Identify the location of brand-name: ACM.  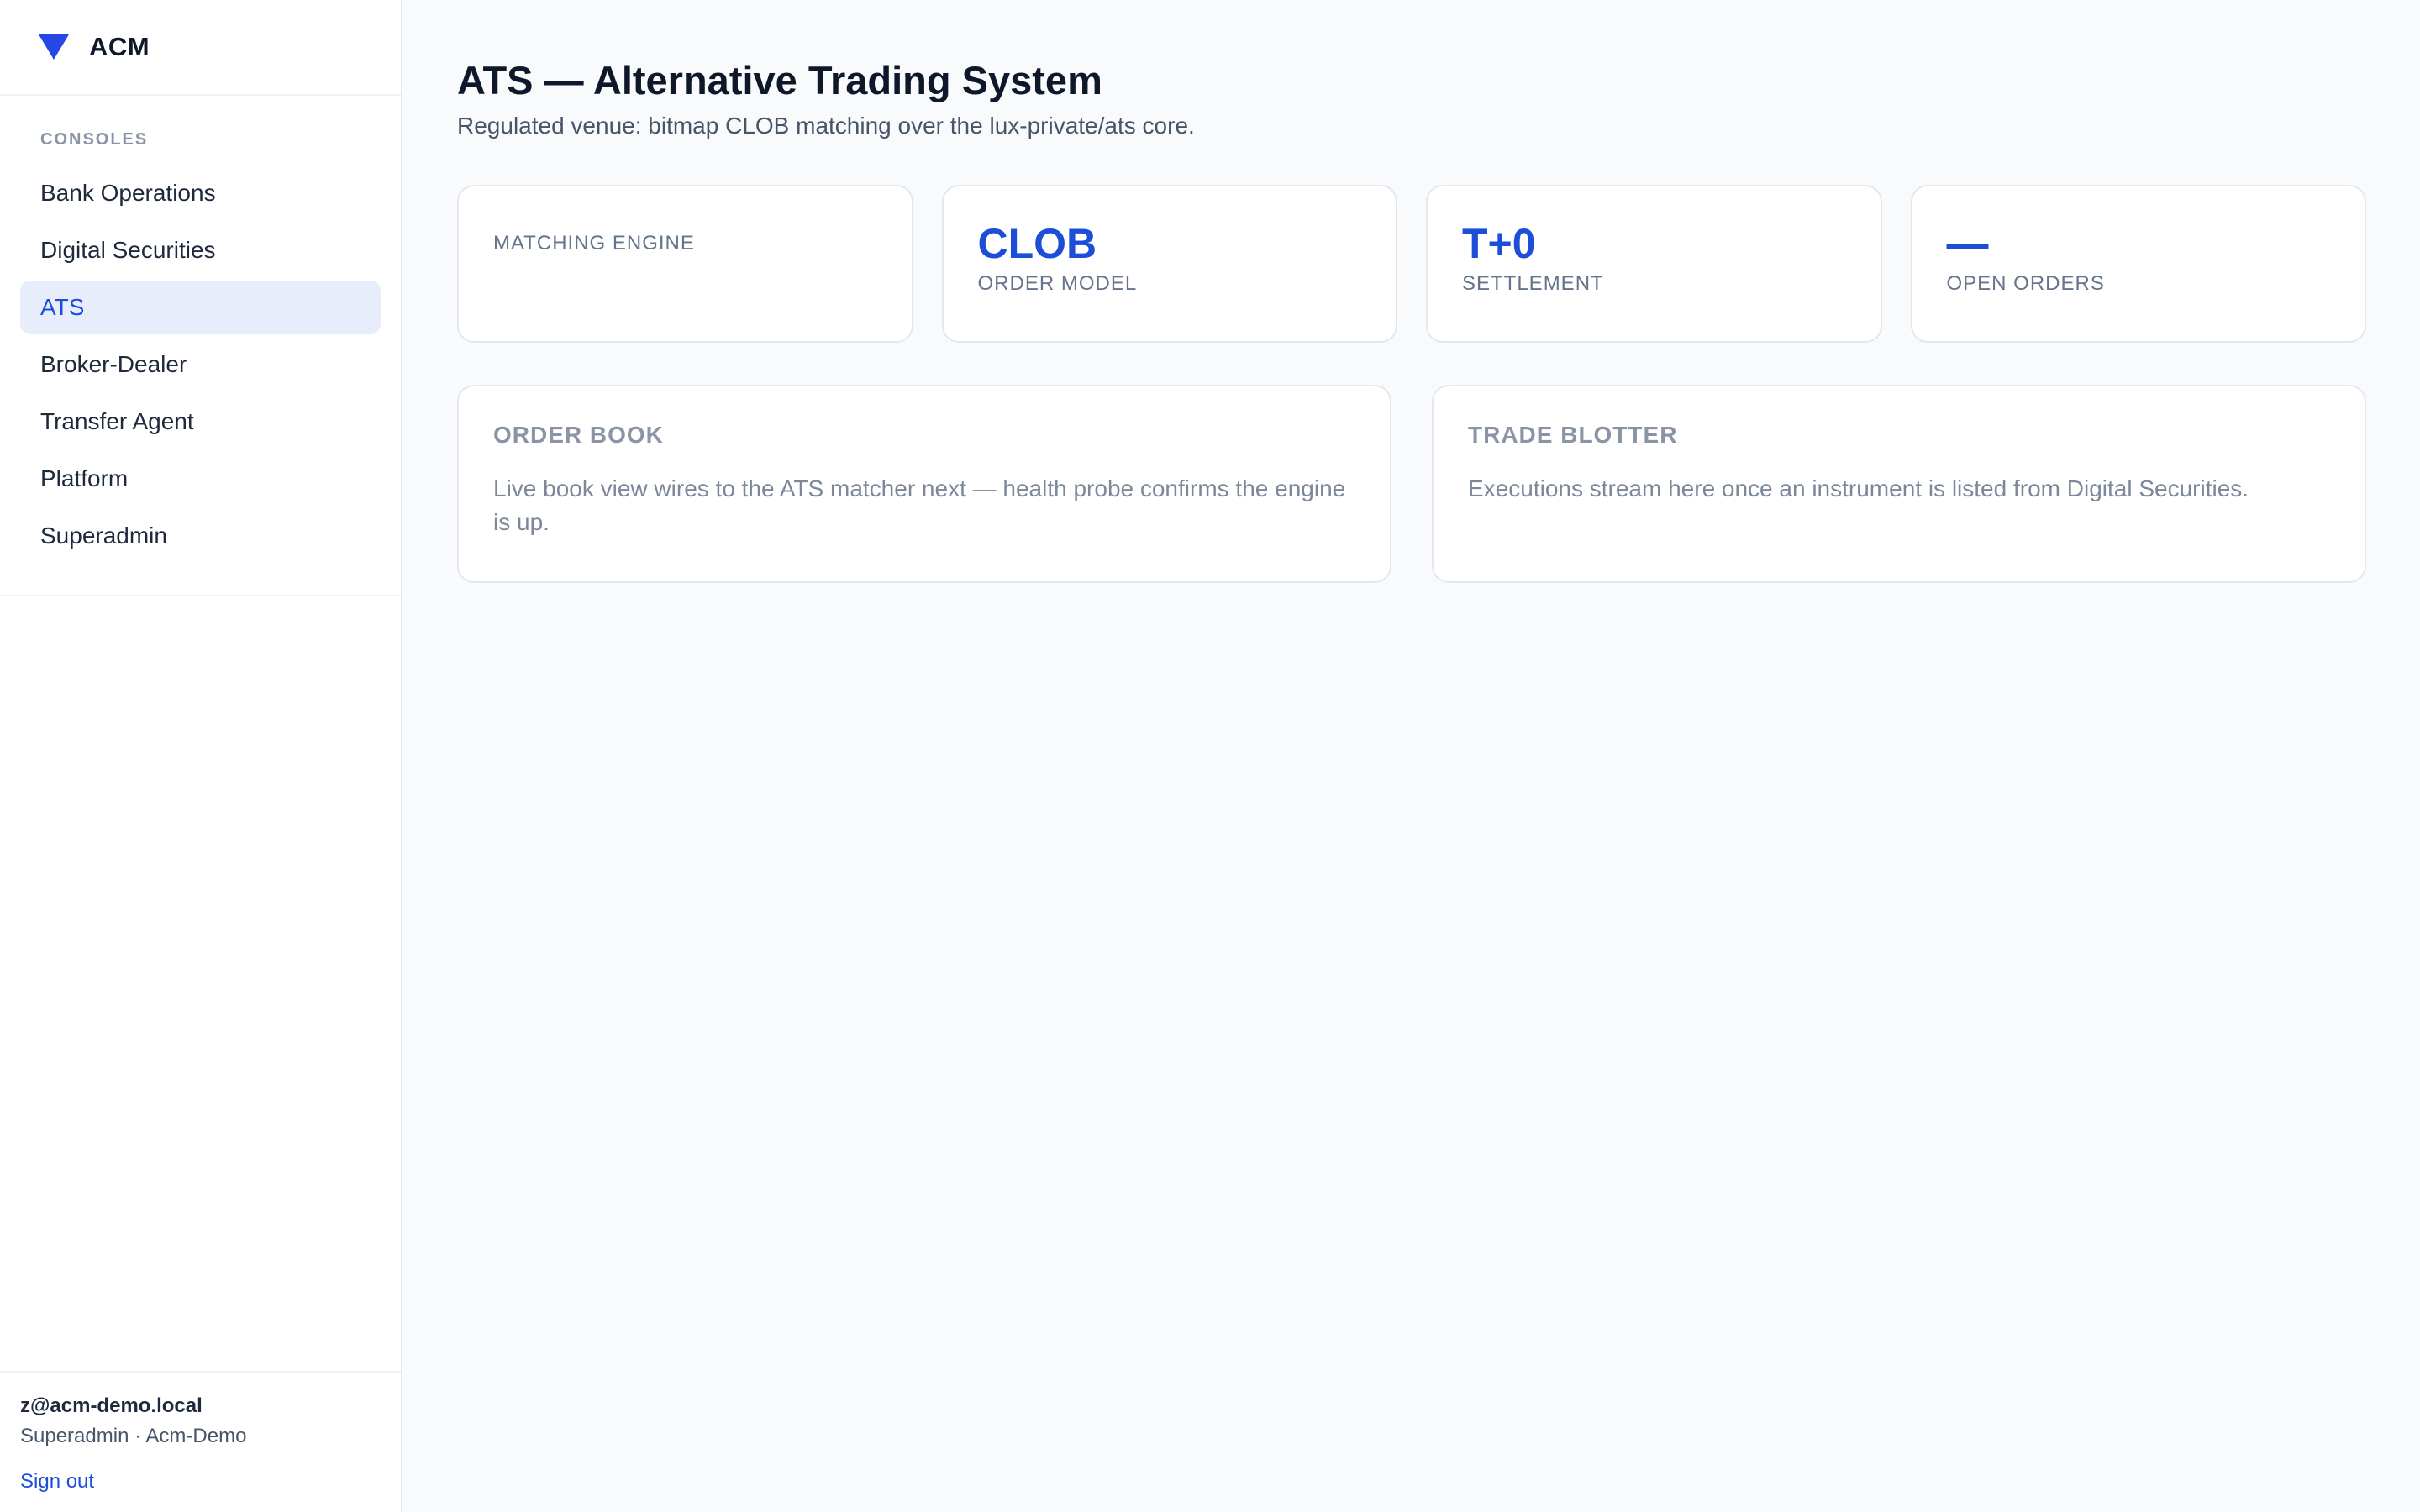
(120, 46).